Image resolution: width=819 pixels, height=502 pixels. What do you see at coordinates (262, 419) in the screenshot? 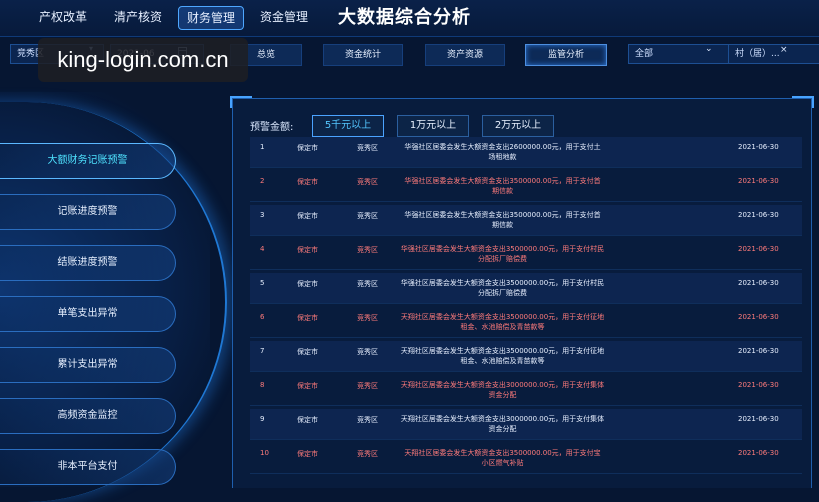
I see `row-number: 9` at bounding box center [262, 419].